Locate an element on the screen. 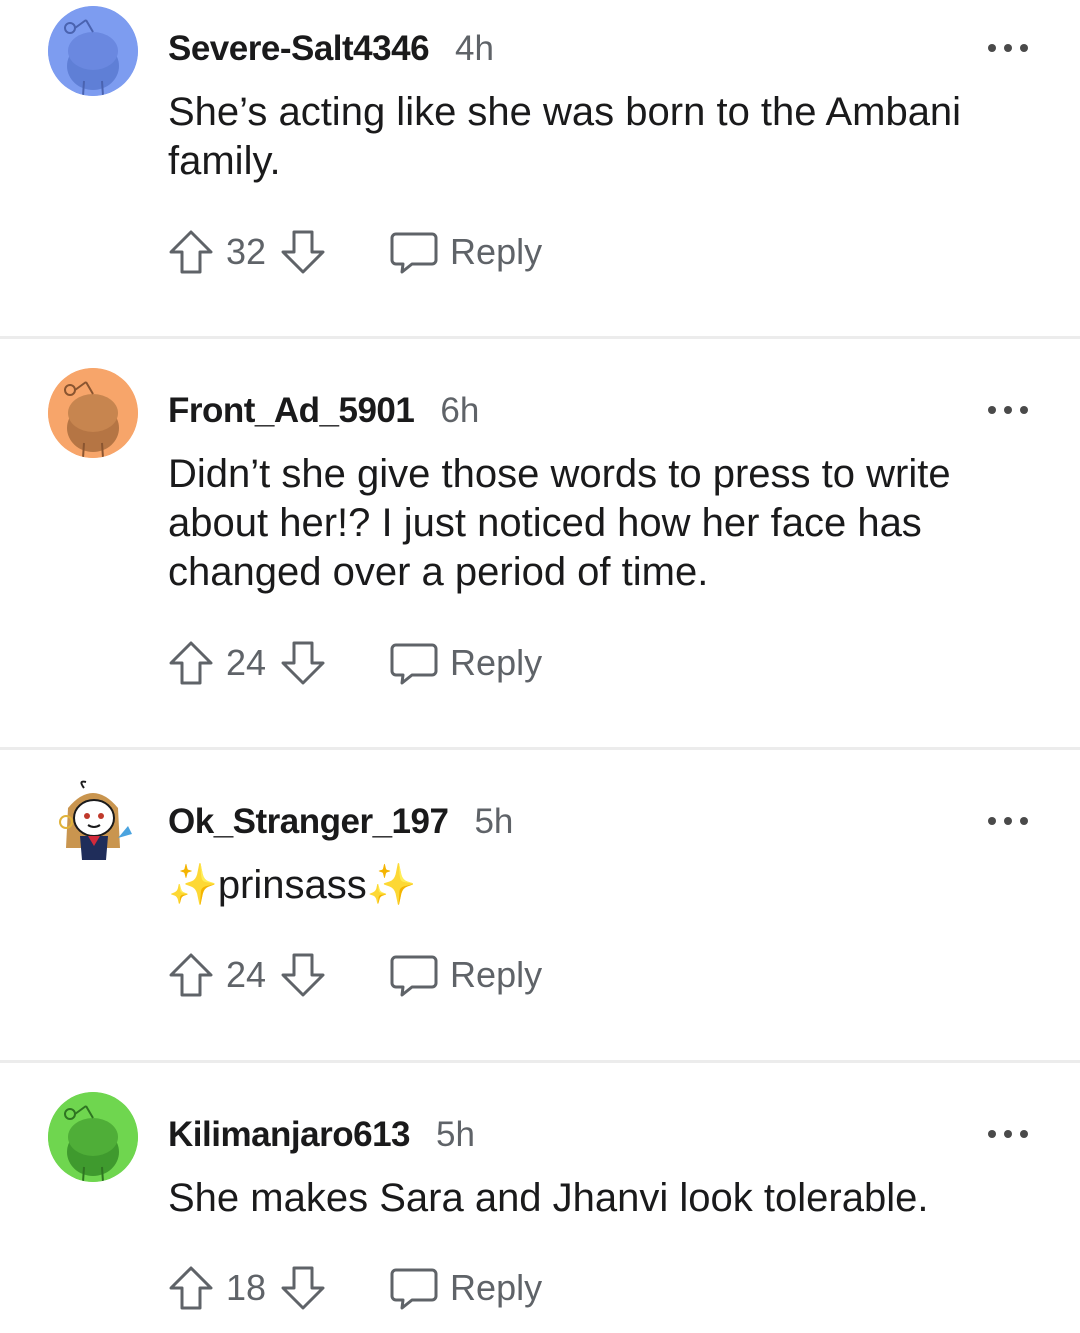 Image resolution: width=1080 pixels, height=1333 pixels. vote-score: 32 is located at coordinates (246, 251).